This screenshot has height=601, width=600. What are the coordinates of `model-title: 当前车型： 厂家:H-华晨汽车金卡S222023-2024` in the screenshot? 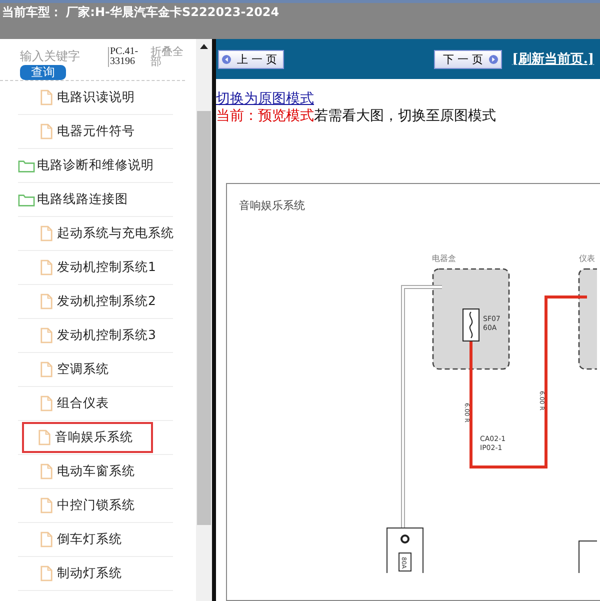 It's located at (141, 12).